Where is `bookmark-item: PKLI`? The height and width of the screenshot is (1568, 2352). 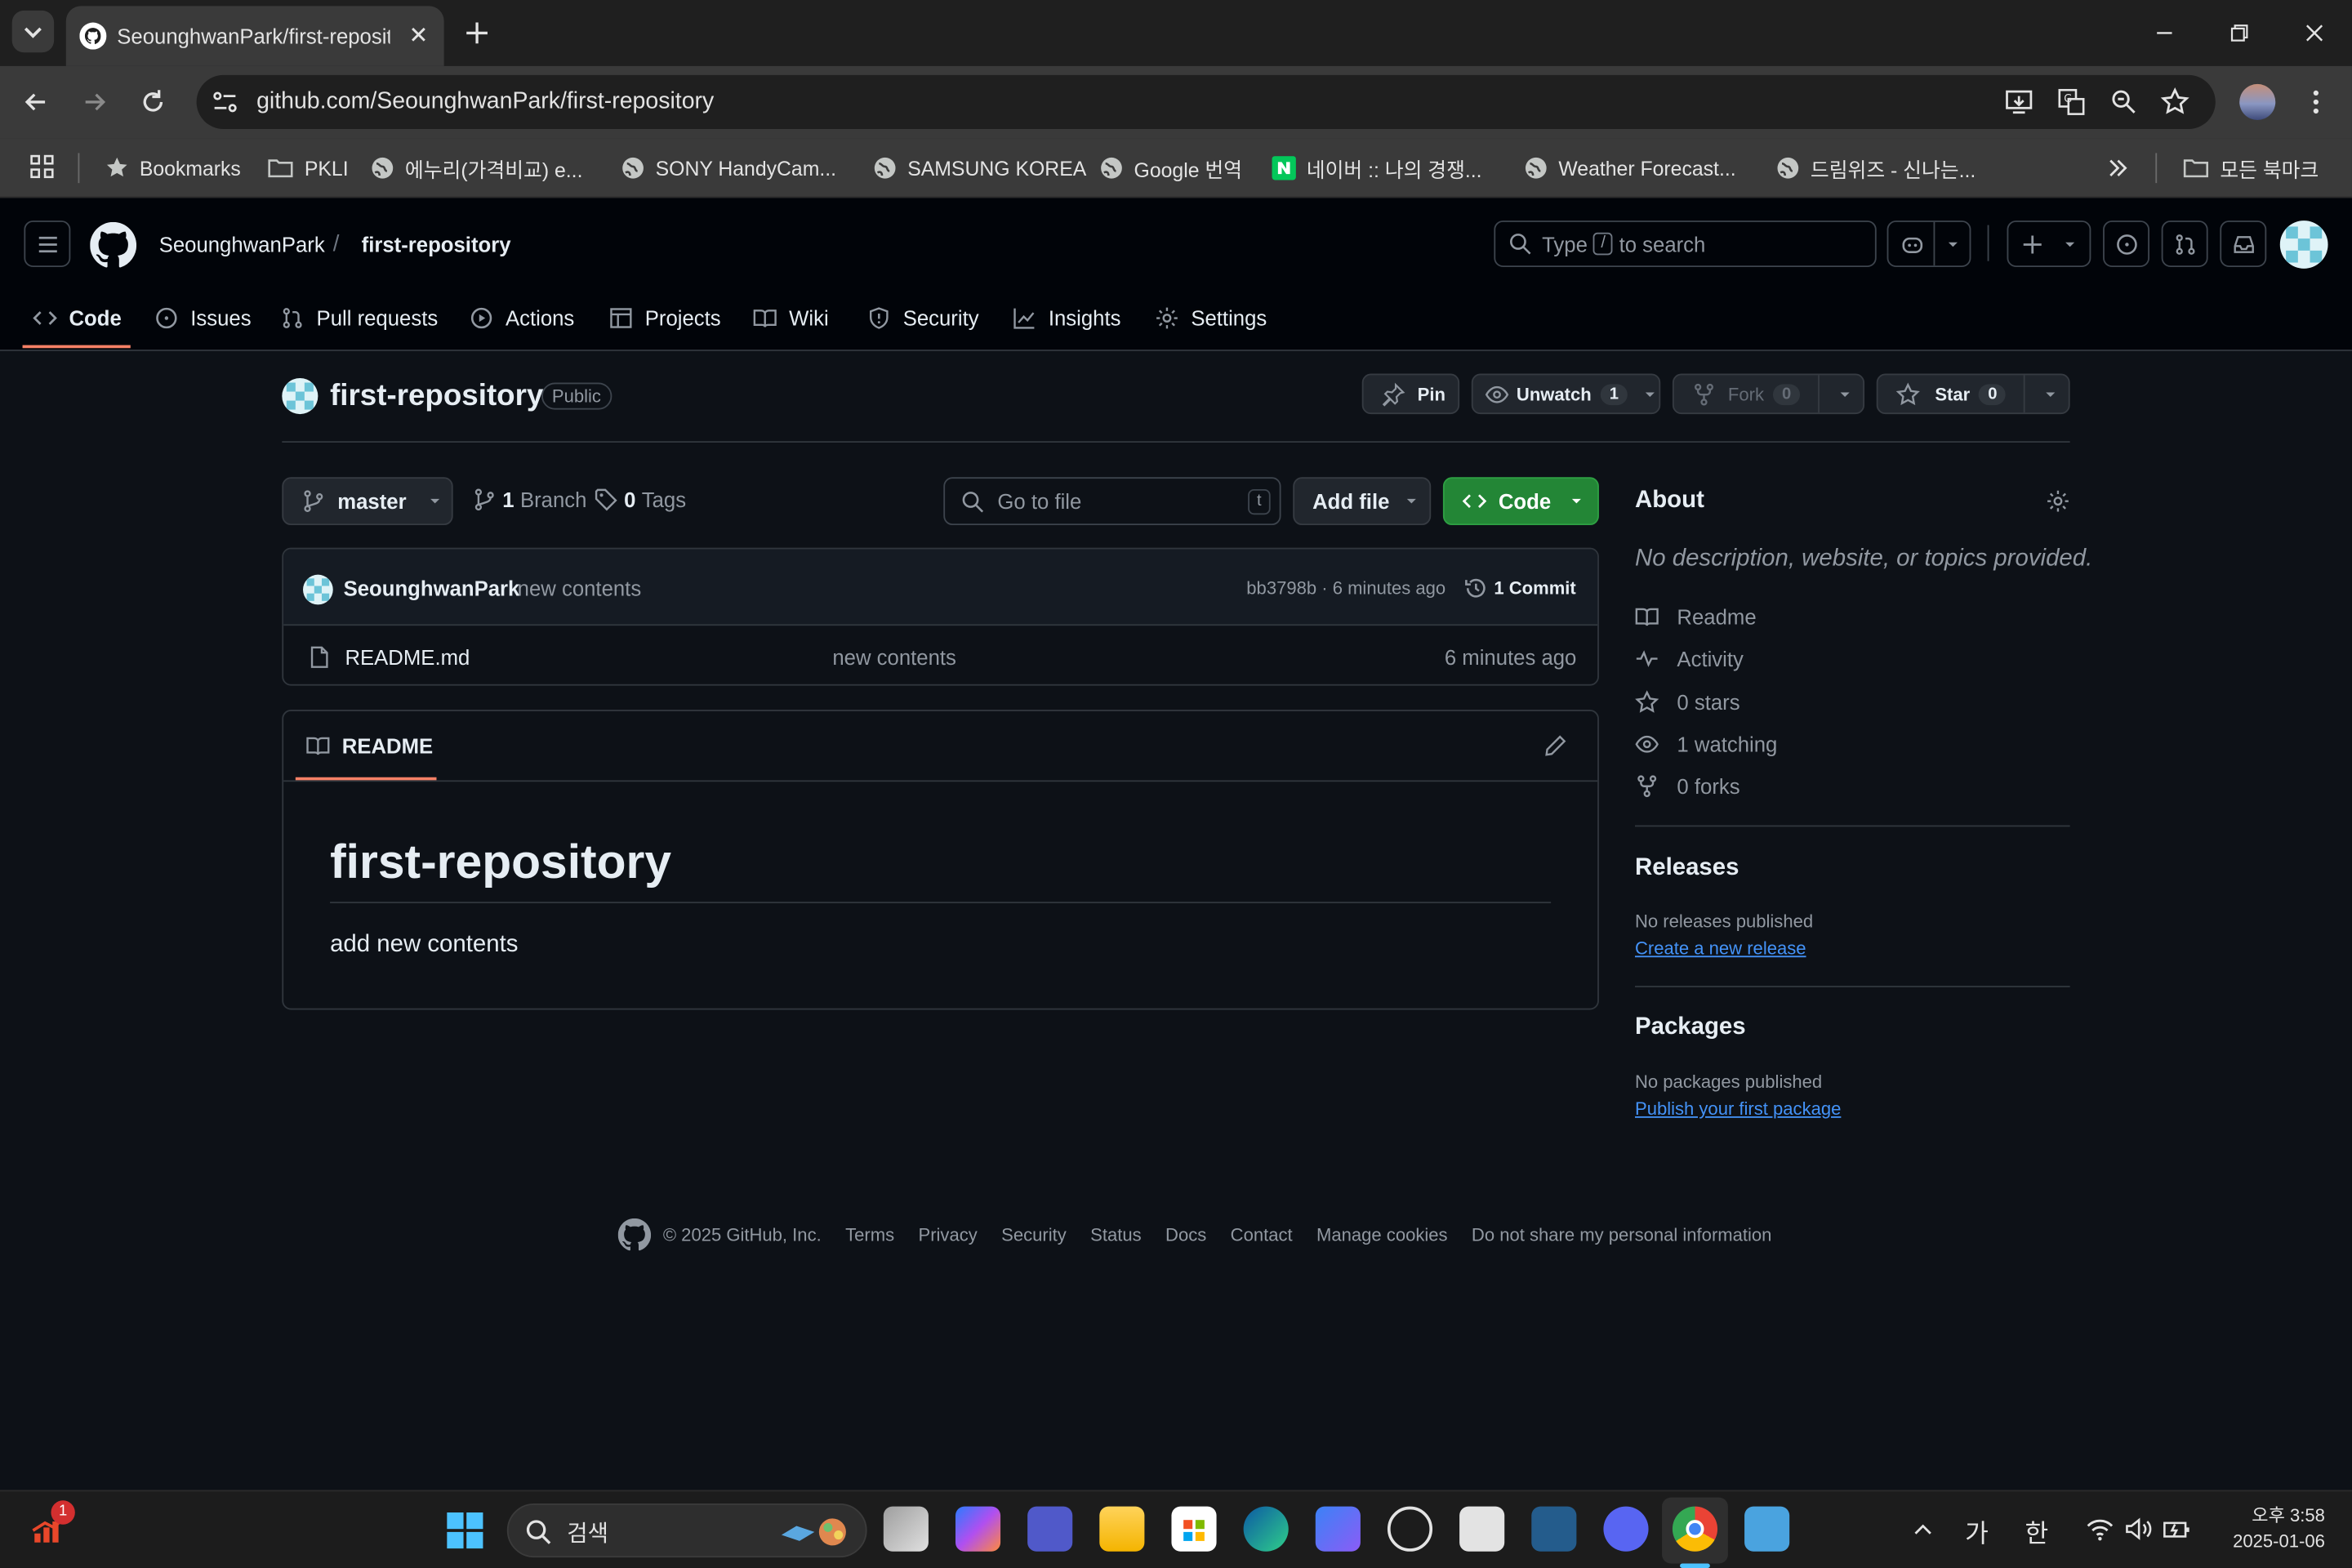
bookmark-item: PKLI is located at coordinates (308, 168).